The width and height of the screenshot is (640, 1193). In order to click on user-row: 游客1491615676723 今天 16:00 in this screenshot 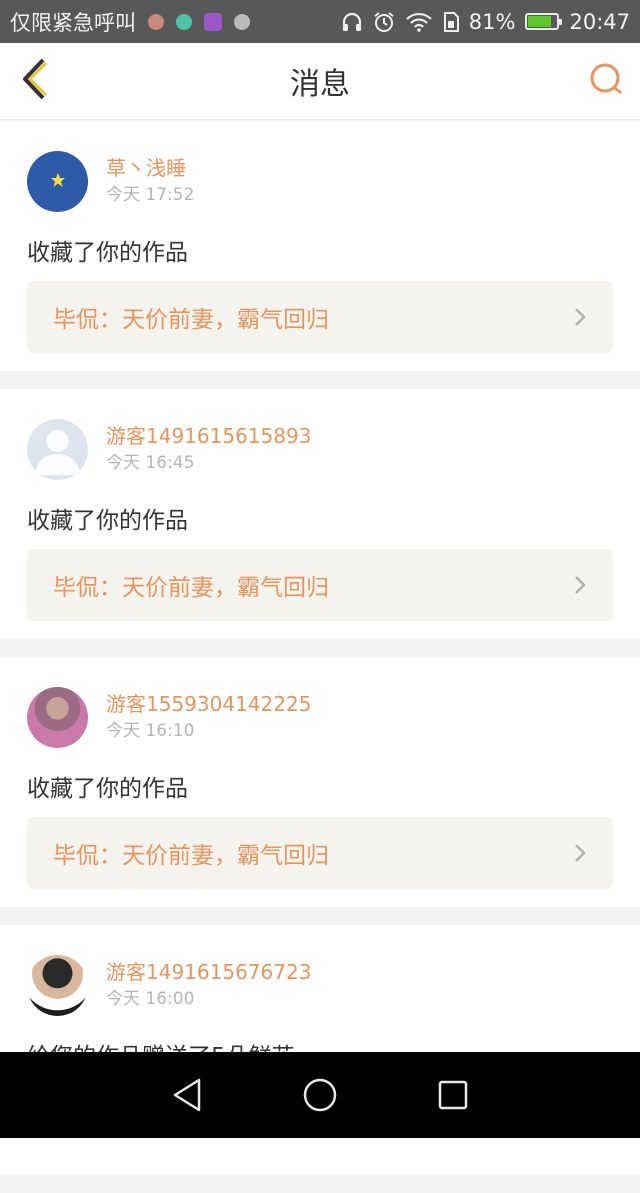, I will do `click(169, 985)`.